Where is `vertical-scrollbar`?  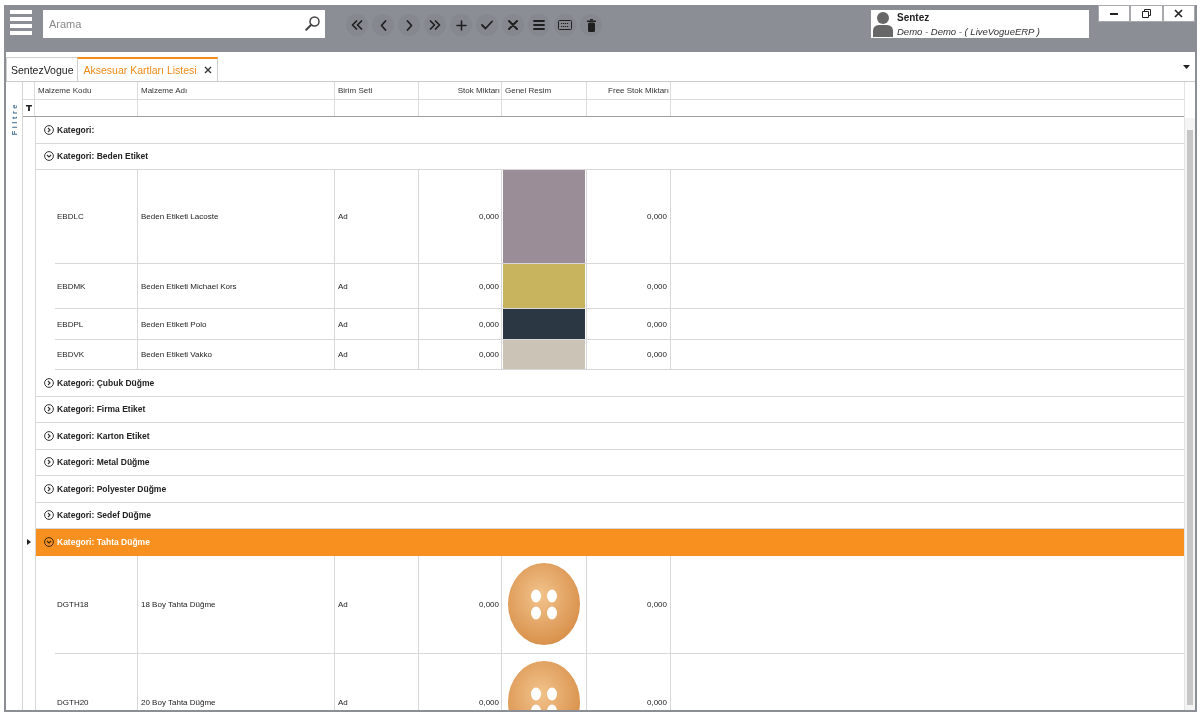 vertical-scrollbar is located at coordinates (1190, 414).